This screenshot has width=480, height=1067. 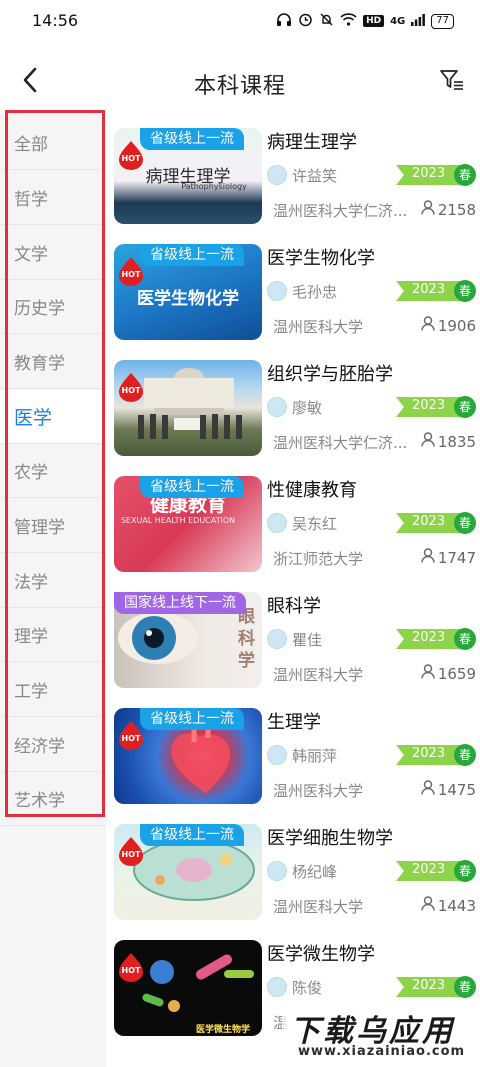 I want to click on teacher-name: 杨纪峰, so click(x=315, y=872).